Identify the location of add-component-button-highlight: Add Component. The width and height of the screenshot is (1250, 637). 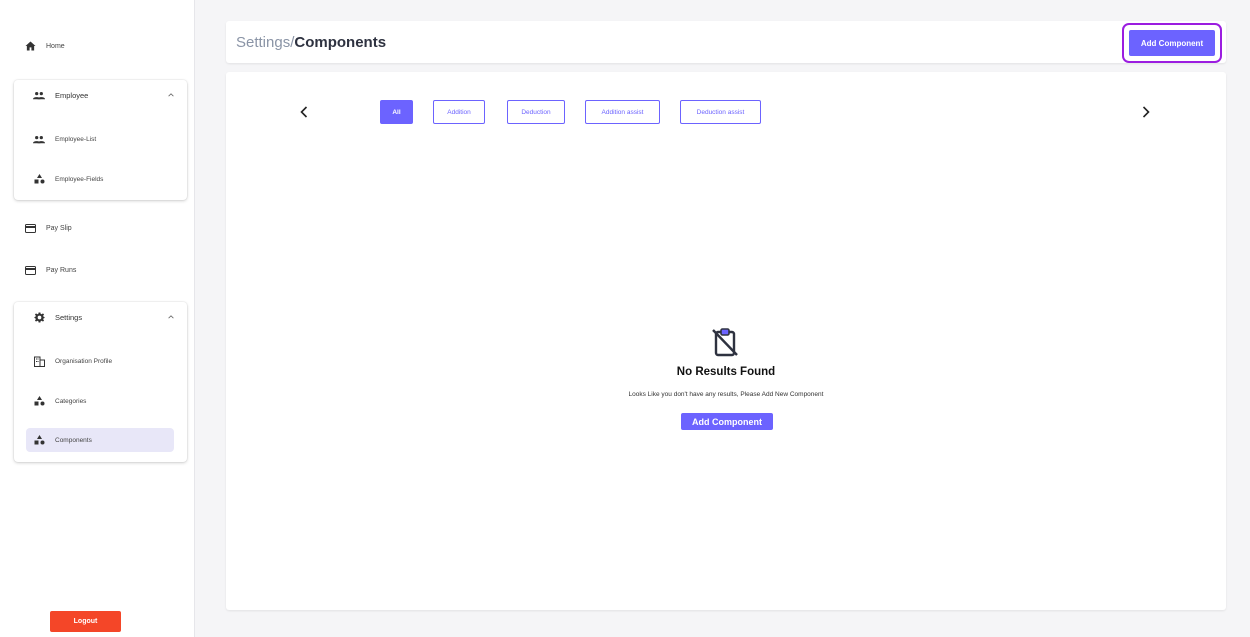
(1172, 43).